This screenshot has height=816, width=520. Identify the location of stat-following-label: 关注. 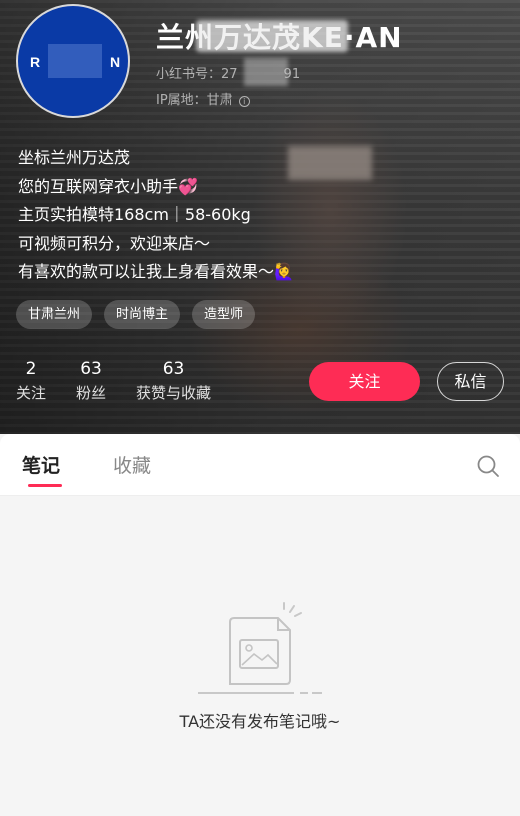
(31, 393).